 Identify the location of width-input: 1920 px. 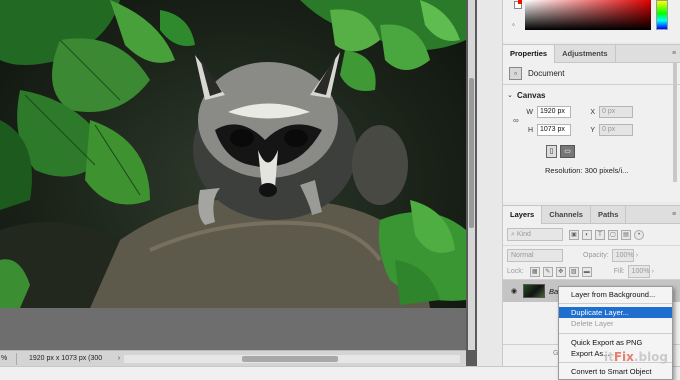
(554, 112).